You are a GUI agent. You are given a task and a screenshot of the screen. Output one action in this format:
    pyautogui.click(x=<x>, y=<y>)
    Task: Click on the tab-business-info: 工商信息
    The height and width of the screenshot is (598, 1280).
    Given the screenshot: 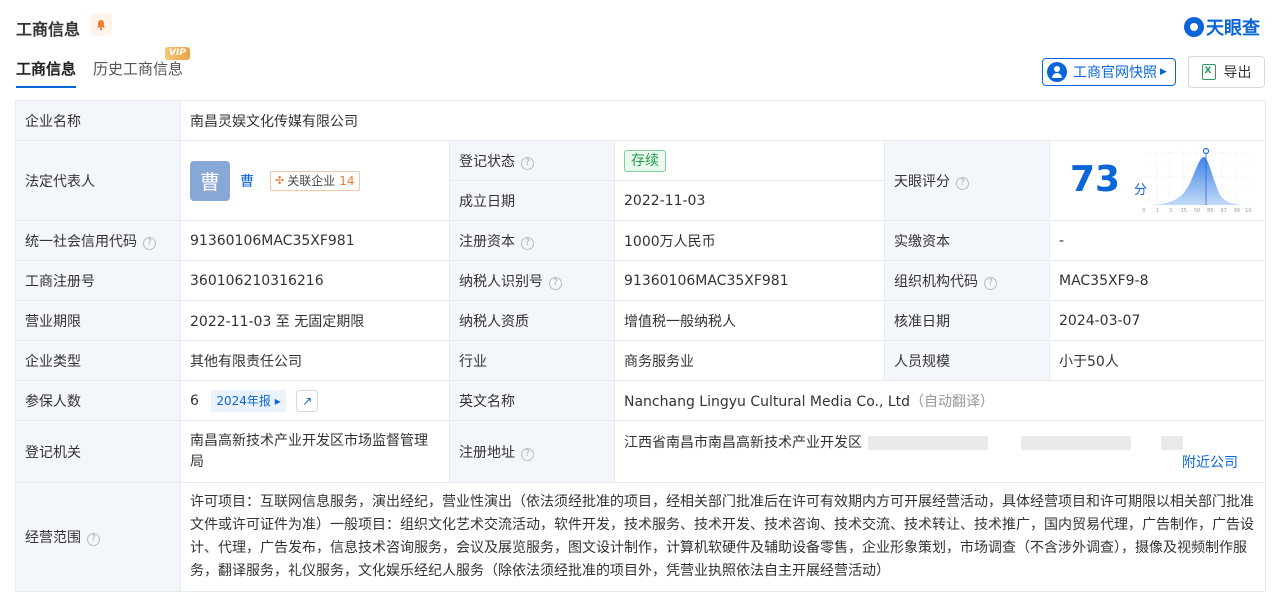 What is the action you would take?
    pyautogui.click(x=46, y=73)
    